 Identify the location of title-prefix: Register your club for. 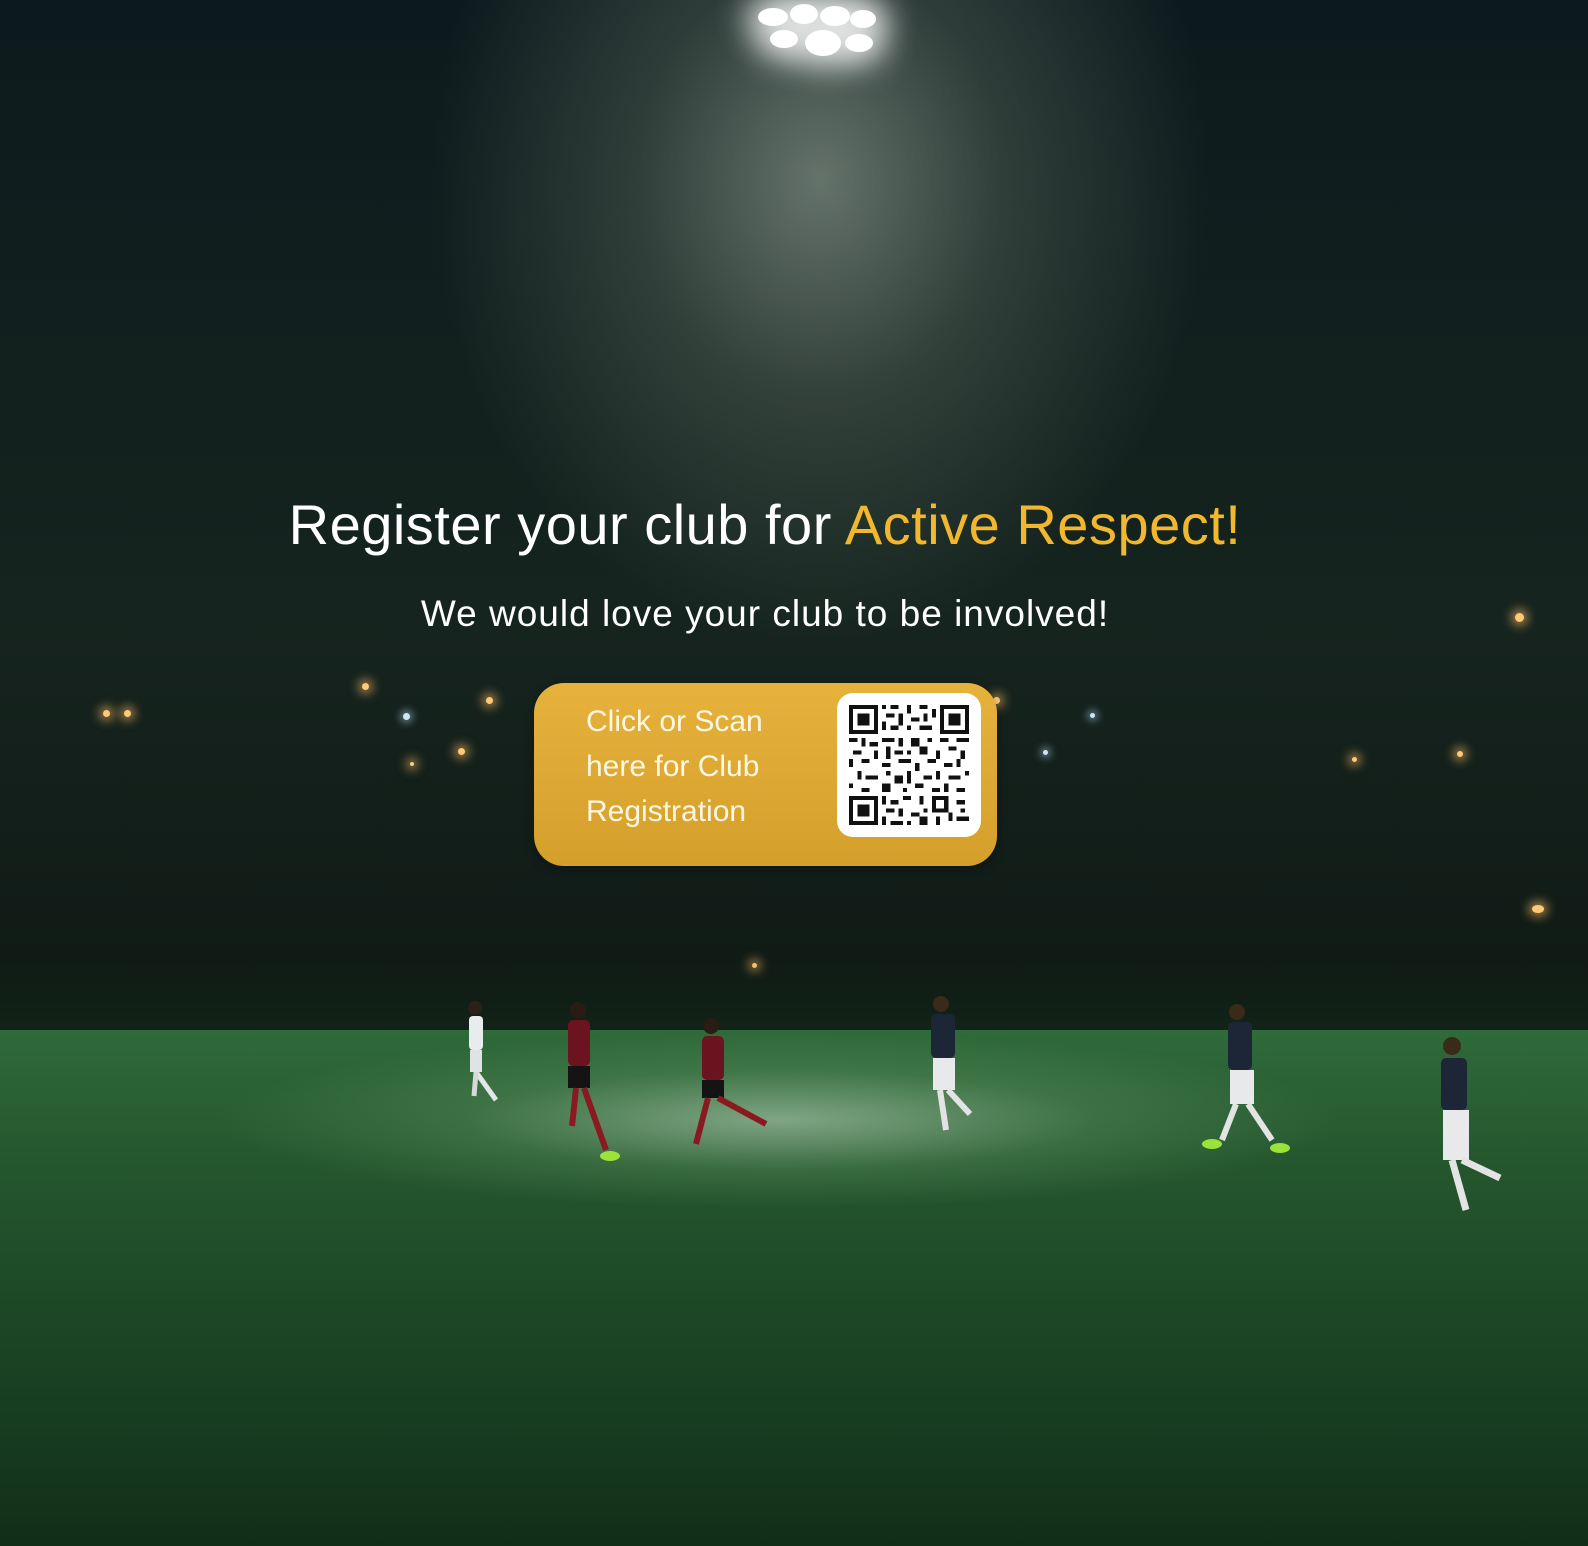
(566, 524).